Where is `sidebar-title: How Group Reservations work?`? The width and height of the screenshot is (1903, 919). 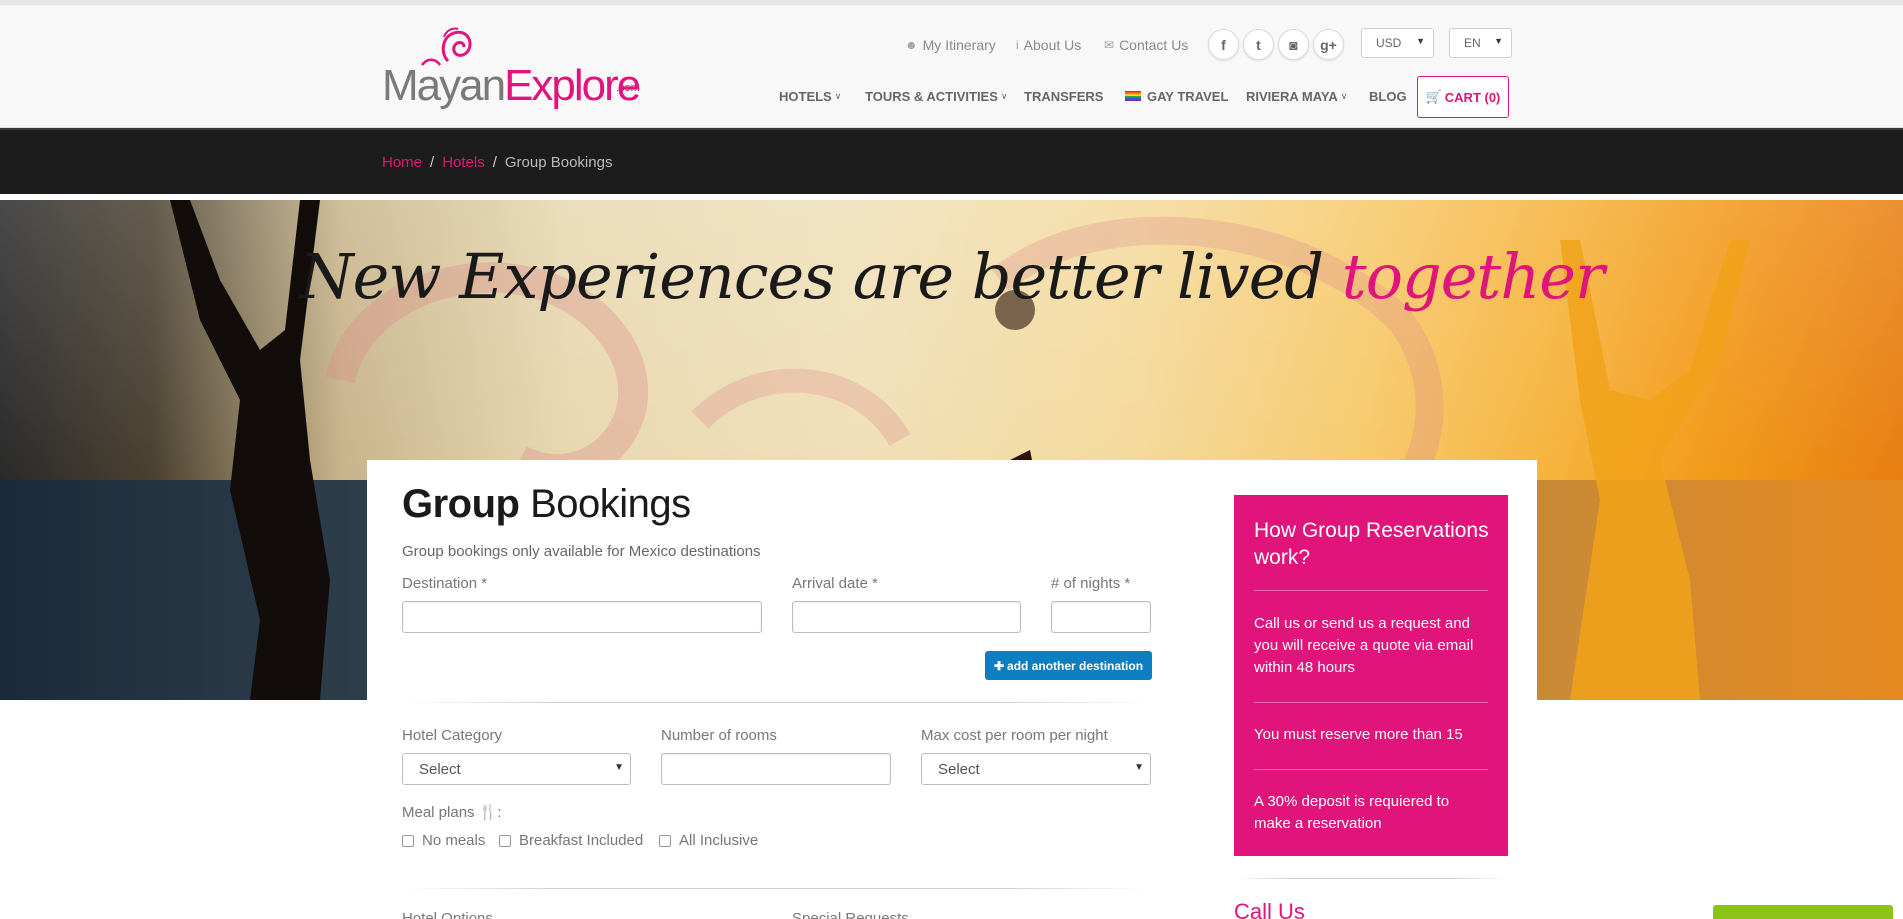
sidebar-title: How Group Reservations work? is located at coordinates (1371, 544).